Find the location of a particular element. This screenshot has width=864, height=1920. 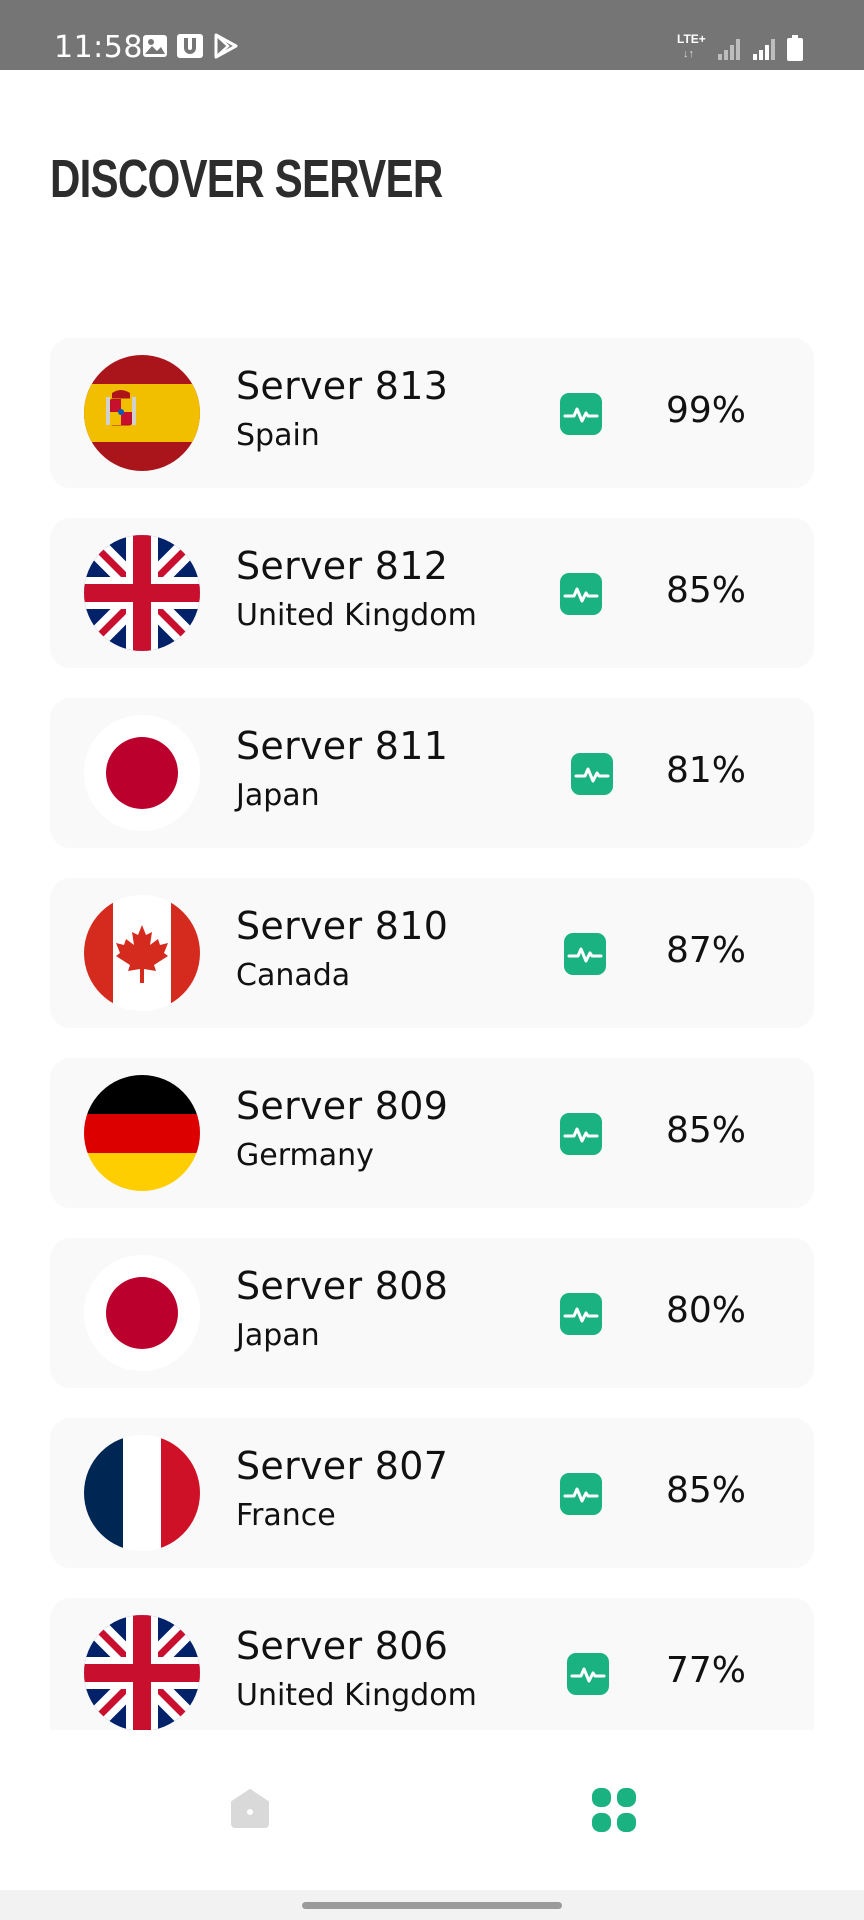

server-load: 87% is located at coordinates (705, 950).